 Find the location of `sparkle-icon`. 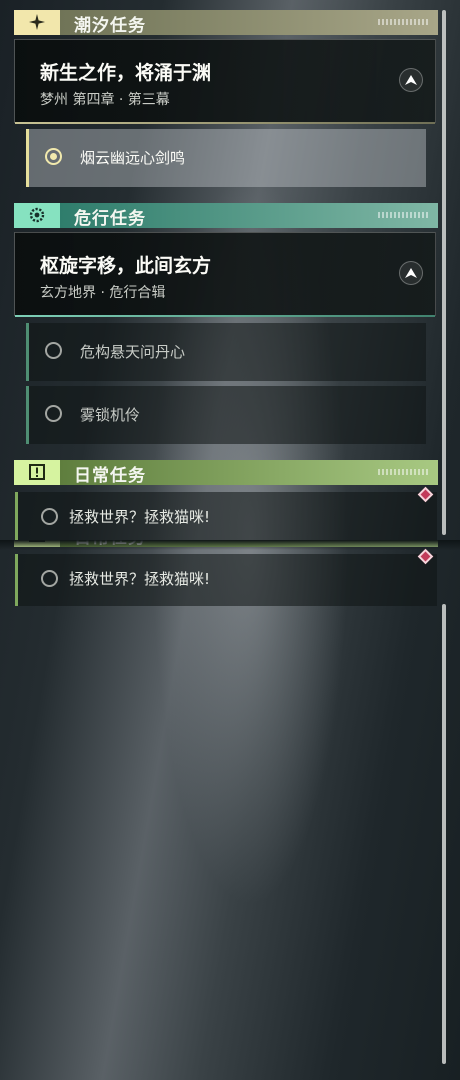

sparkle-icon is located at coordinates (37, 22).